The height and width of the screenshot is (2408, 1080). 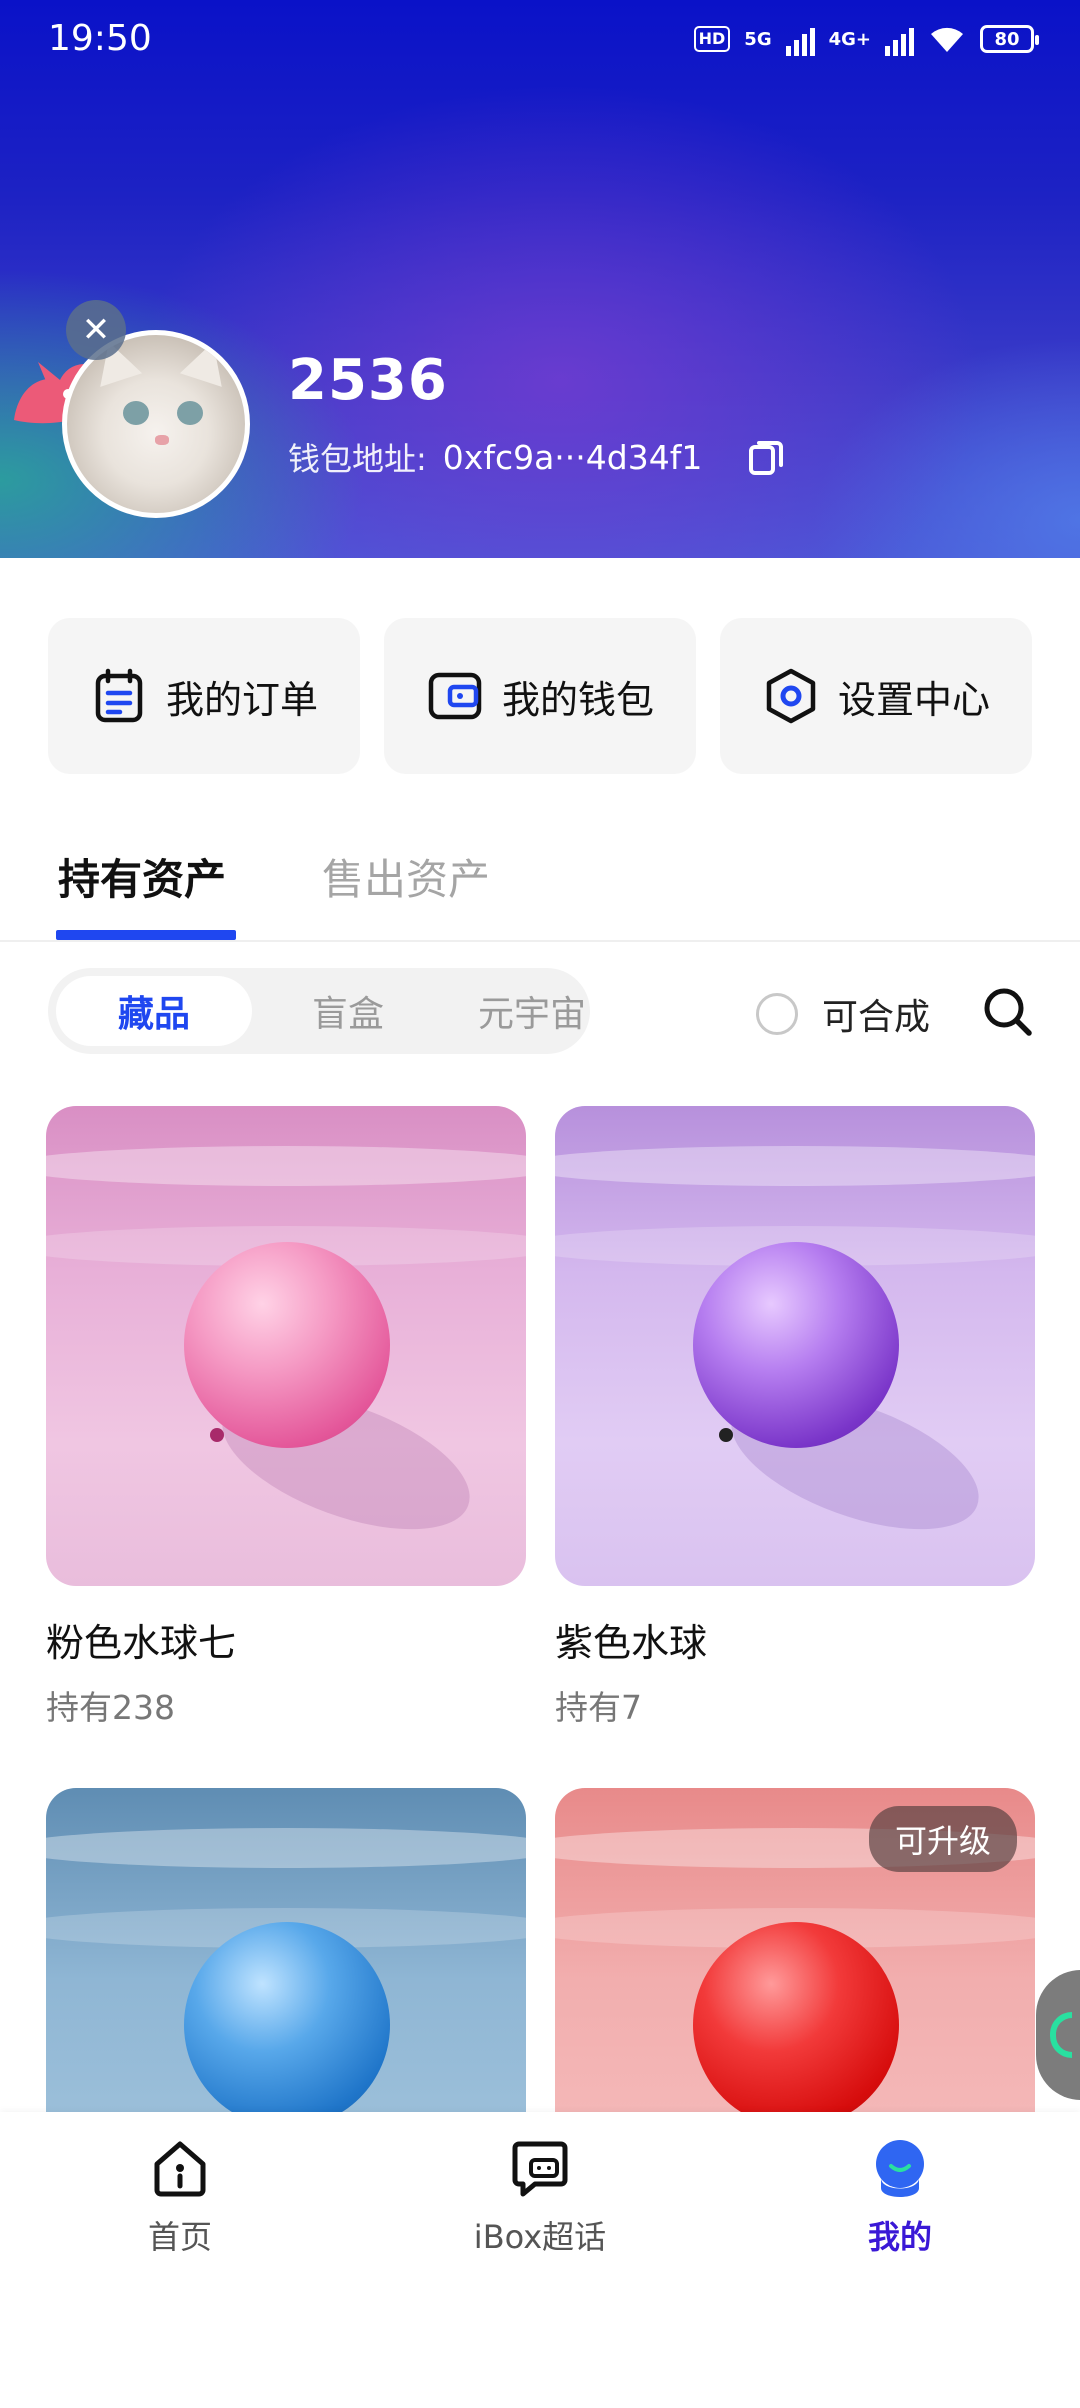 I want to click on asset-card: 粉色水球七 持有238, so click(x=286, y=1417).